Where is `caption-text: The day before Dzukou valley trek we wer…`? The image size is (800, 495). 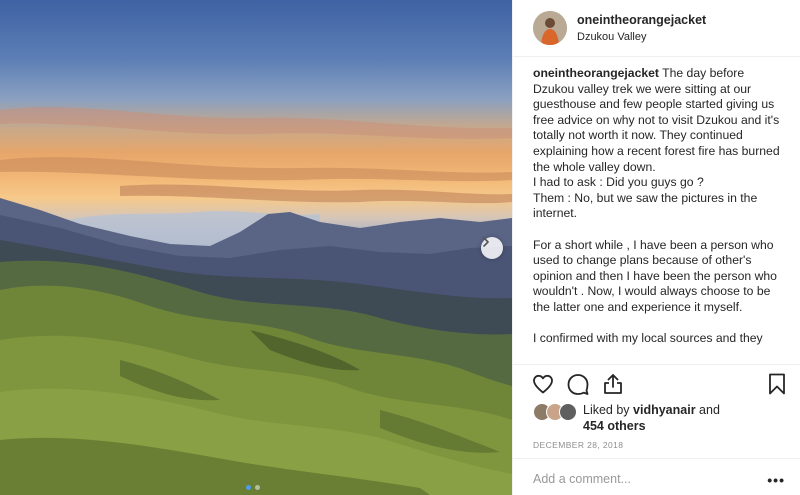
caption-text: The day before Dzukou valley trek we wer… is located at coordinates (656, 120).